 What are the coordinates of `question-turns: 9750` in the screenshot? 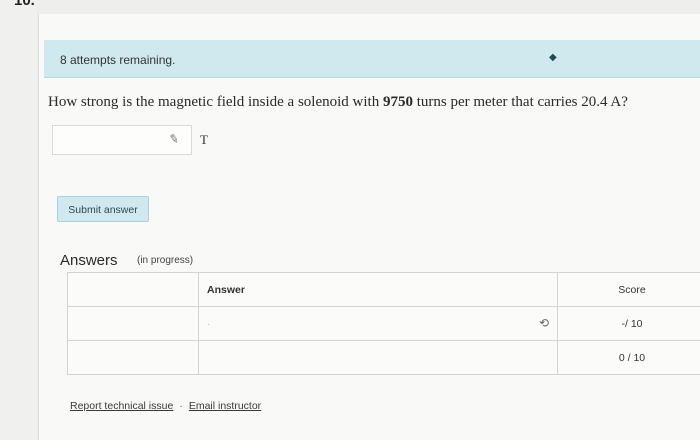 It's located at (397, 102).